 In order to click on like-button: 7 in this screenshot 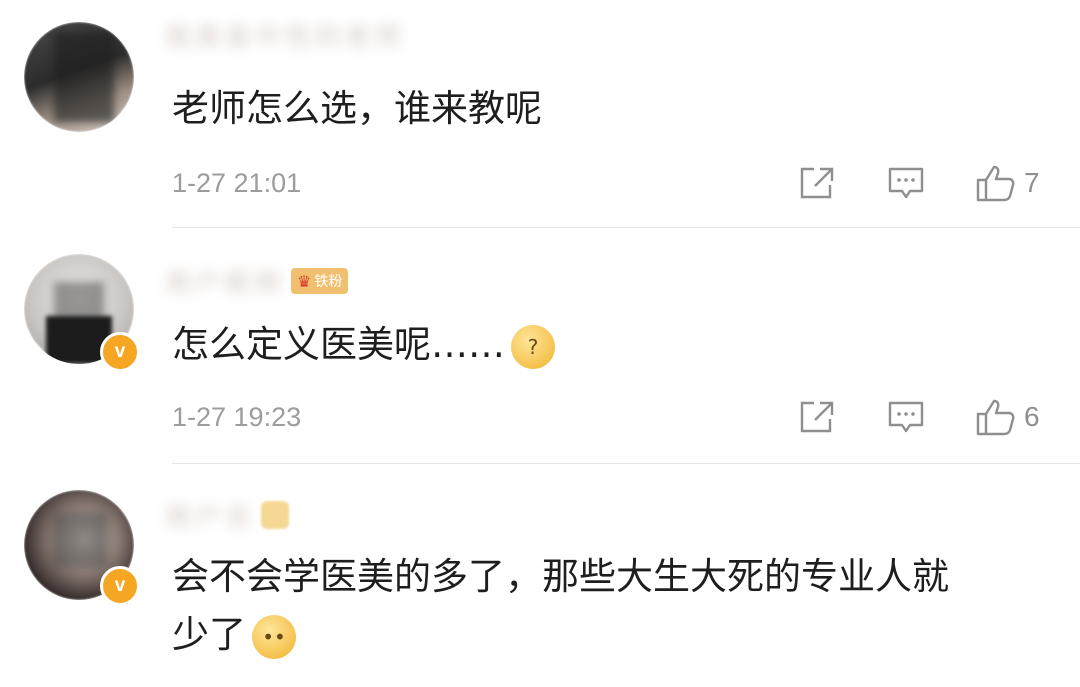, I will do `click(1008, 183)`.